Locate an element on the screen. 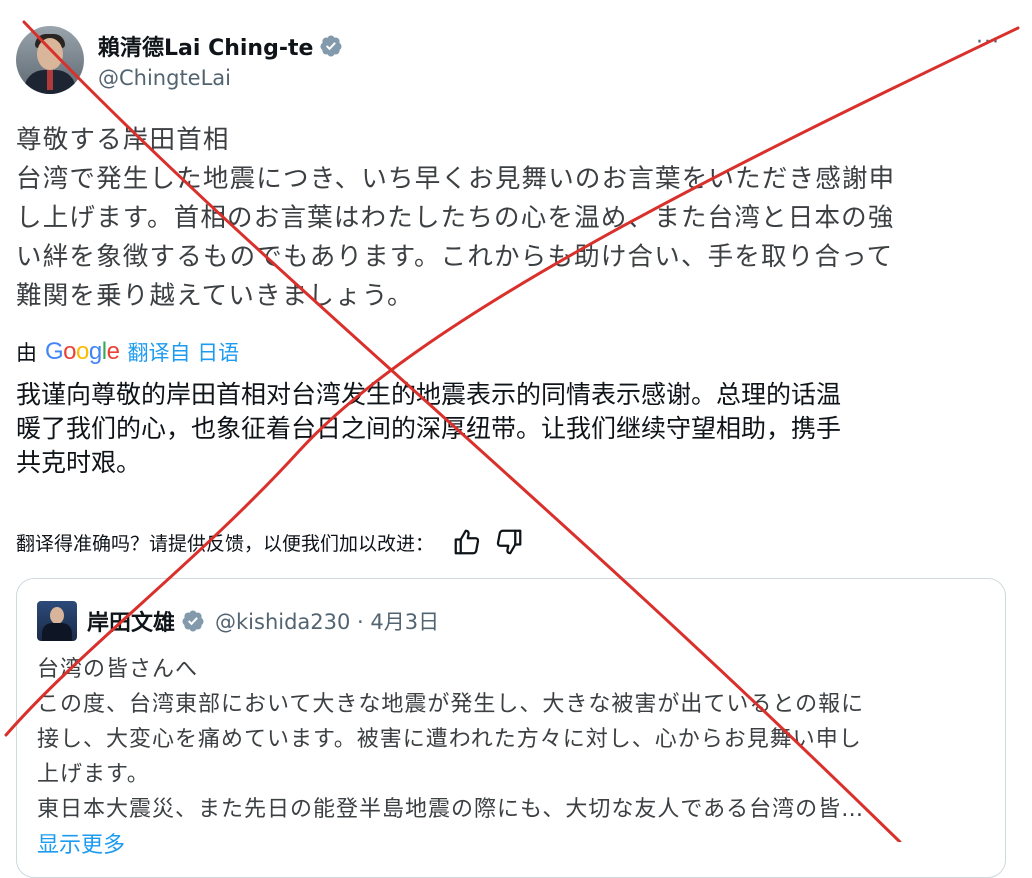  author-name: 賴清德Lai Ching-te is located at coordinates (205, 46).